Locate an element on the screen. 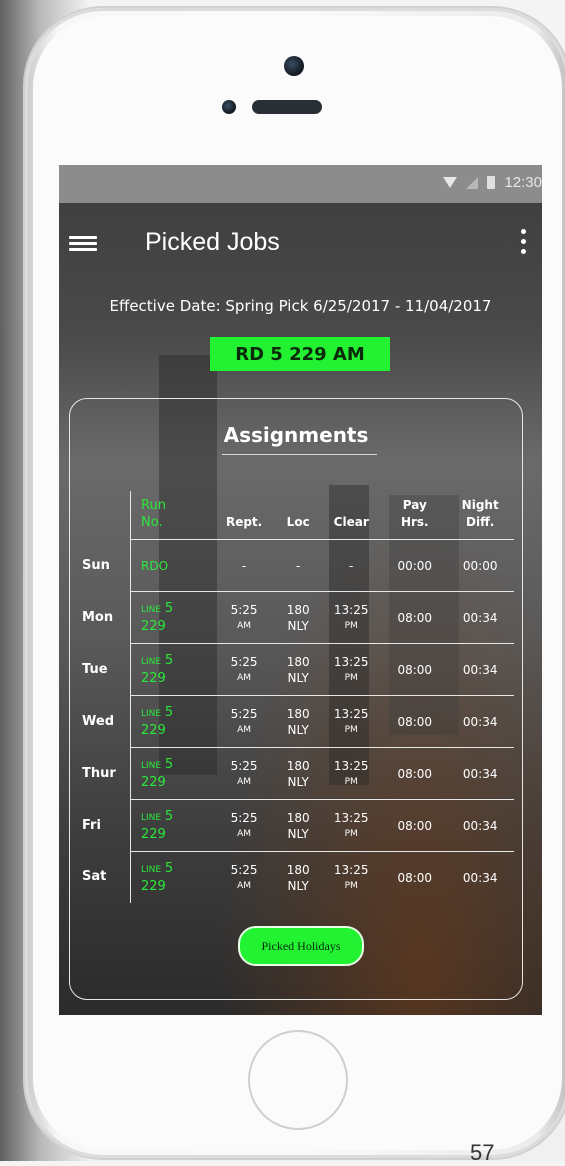  day-cell: Mon is located at coordinates (98, 617).